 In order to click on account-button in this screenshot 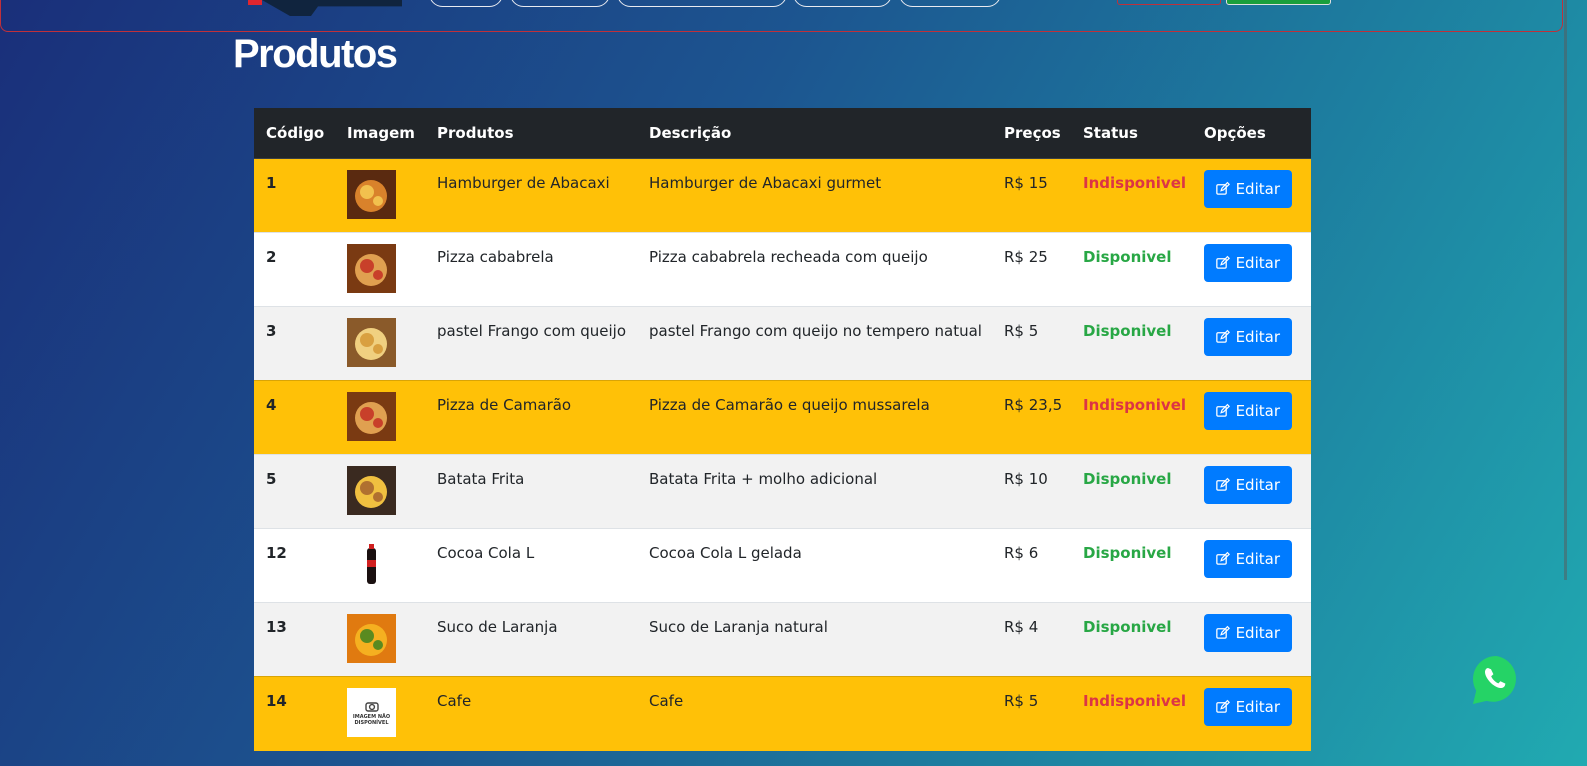, I will do `click(1278, 2)`.